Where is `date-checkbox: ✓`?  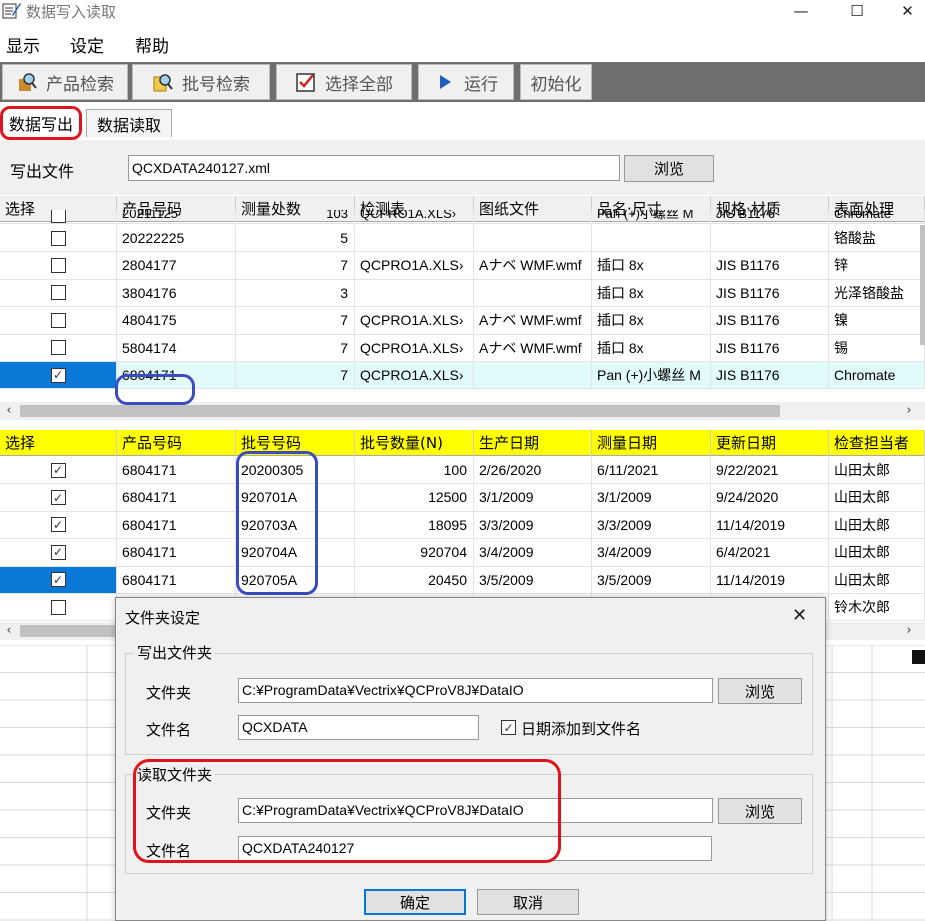
date-checkbox: ✓ is located at coordinates (508, 727).